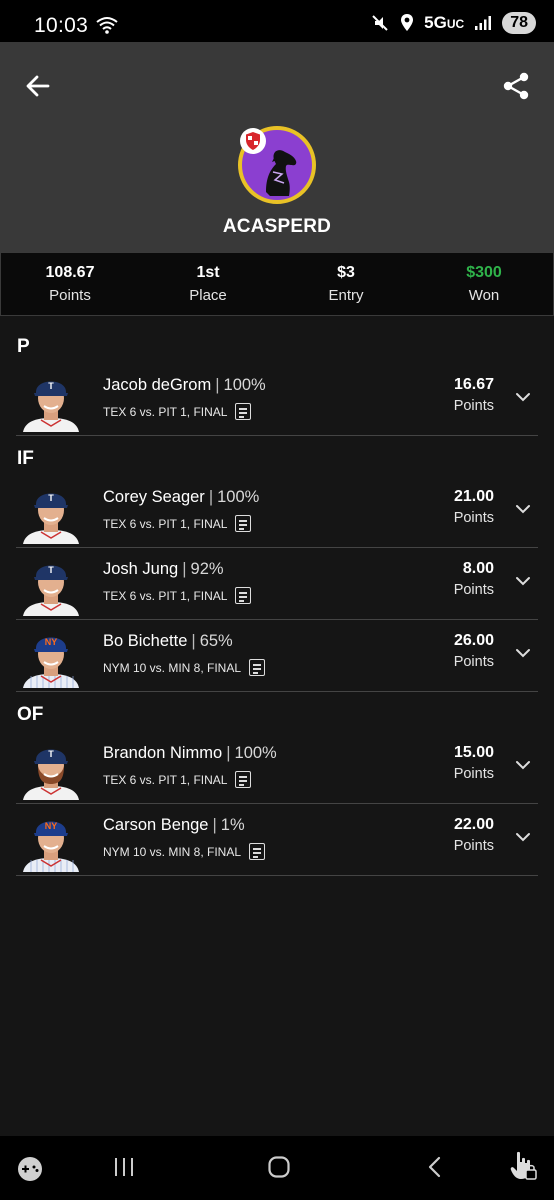 The width and height of the screenshot is (554, 1200). Describe the element at coordinates (253, 141) in the screenshot. I see `shield-badge-icon` at that location.